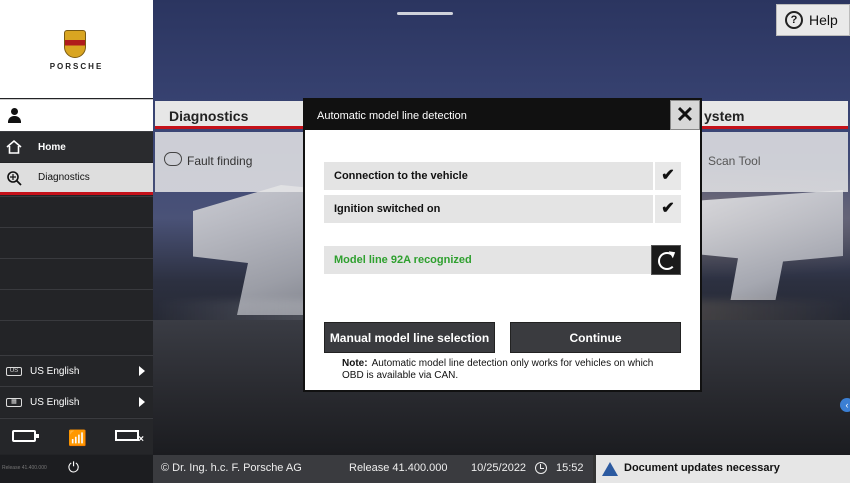 This screenshot has height=483, width=850. What do you see at coordinates (220, 161) in the screenshot?
I see `tile-fault-finding-label: Fault finding` at bounding box center [220, 161].